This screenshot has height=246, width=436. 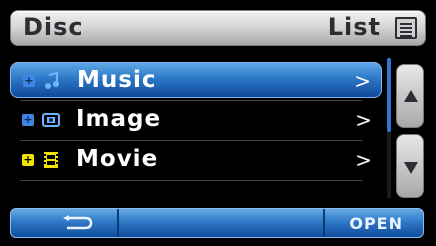 What do you see at coordinates (117, 159) in the screenshot?
I see `list-item-label: Movie` at bounding box center [117, 159].